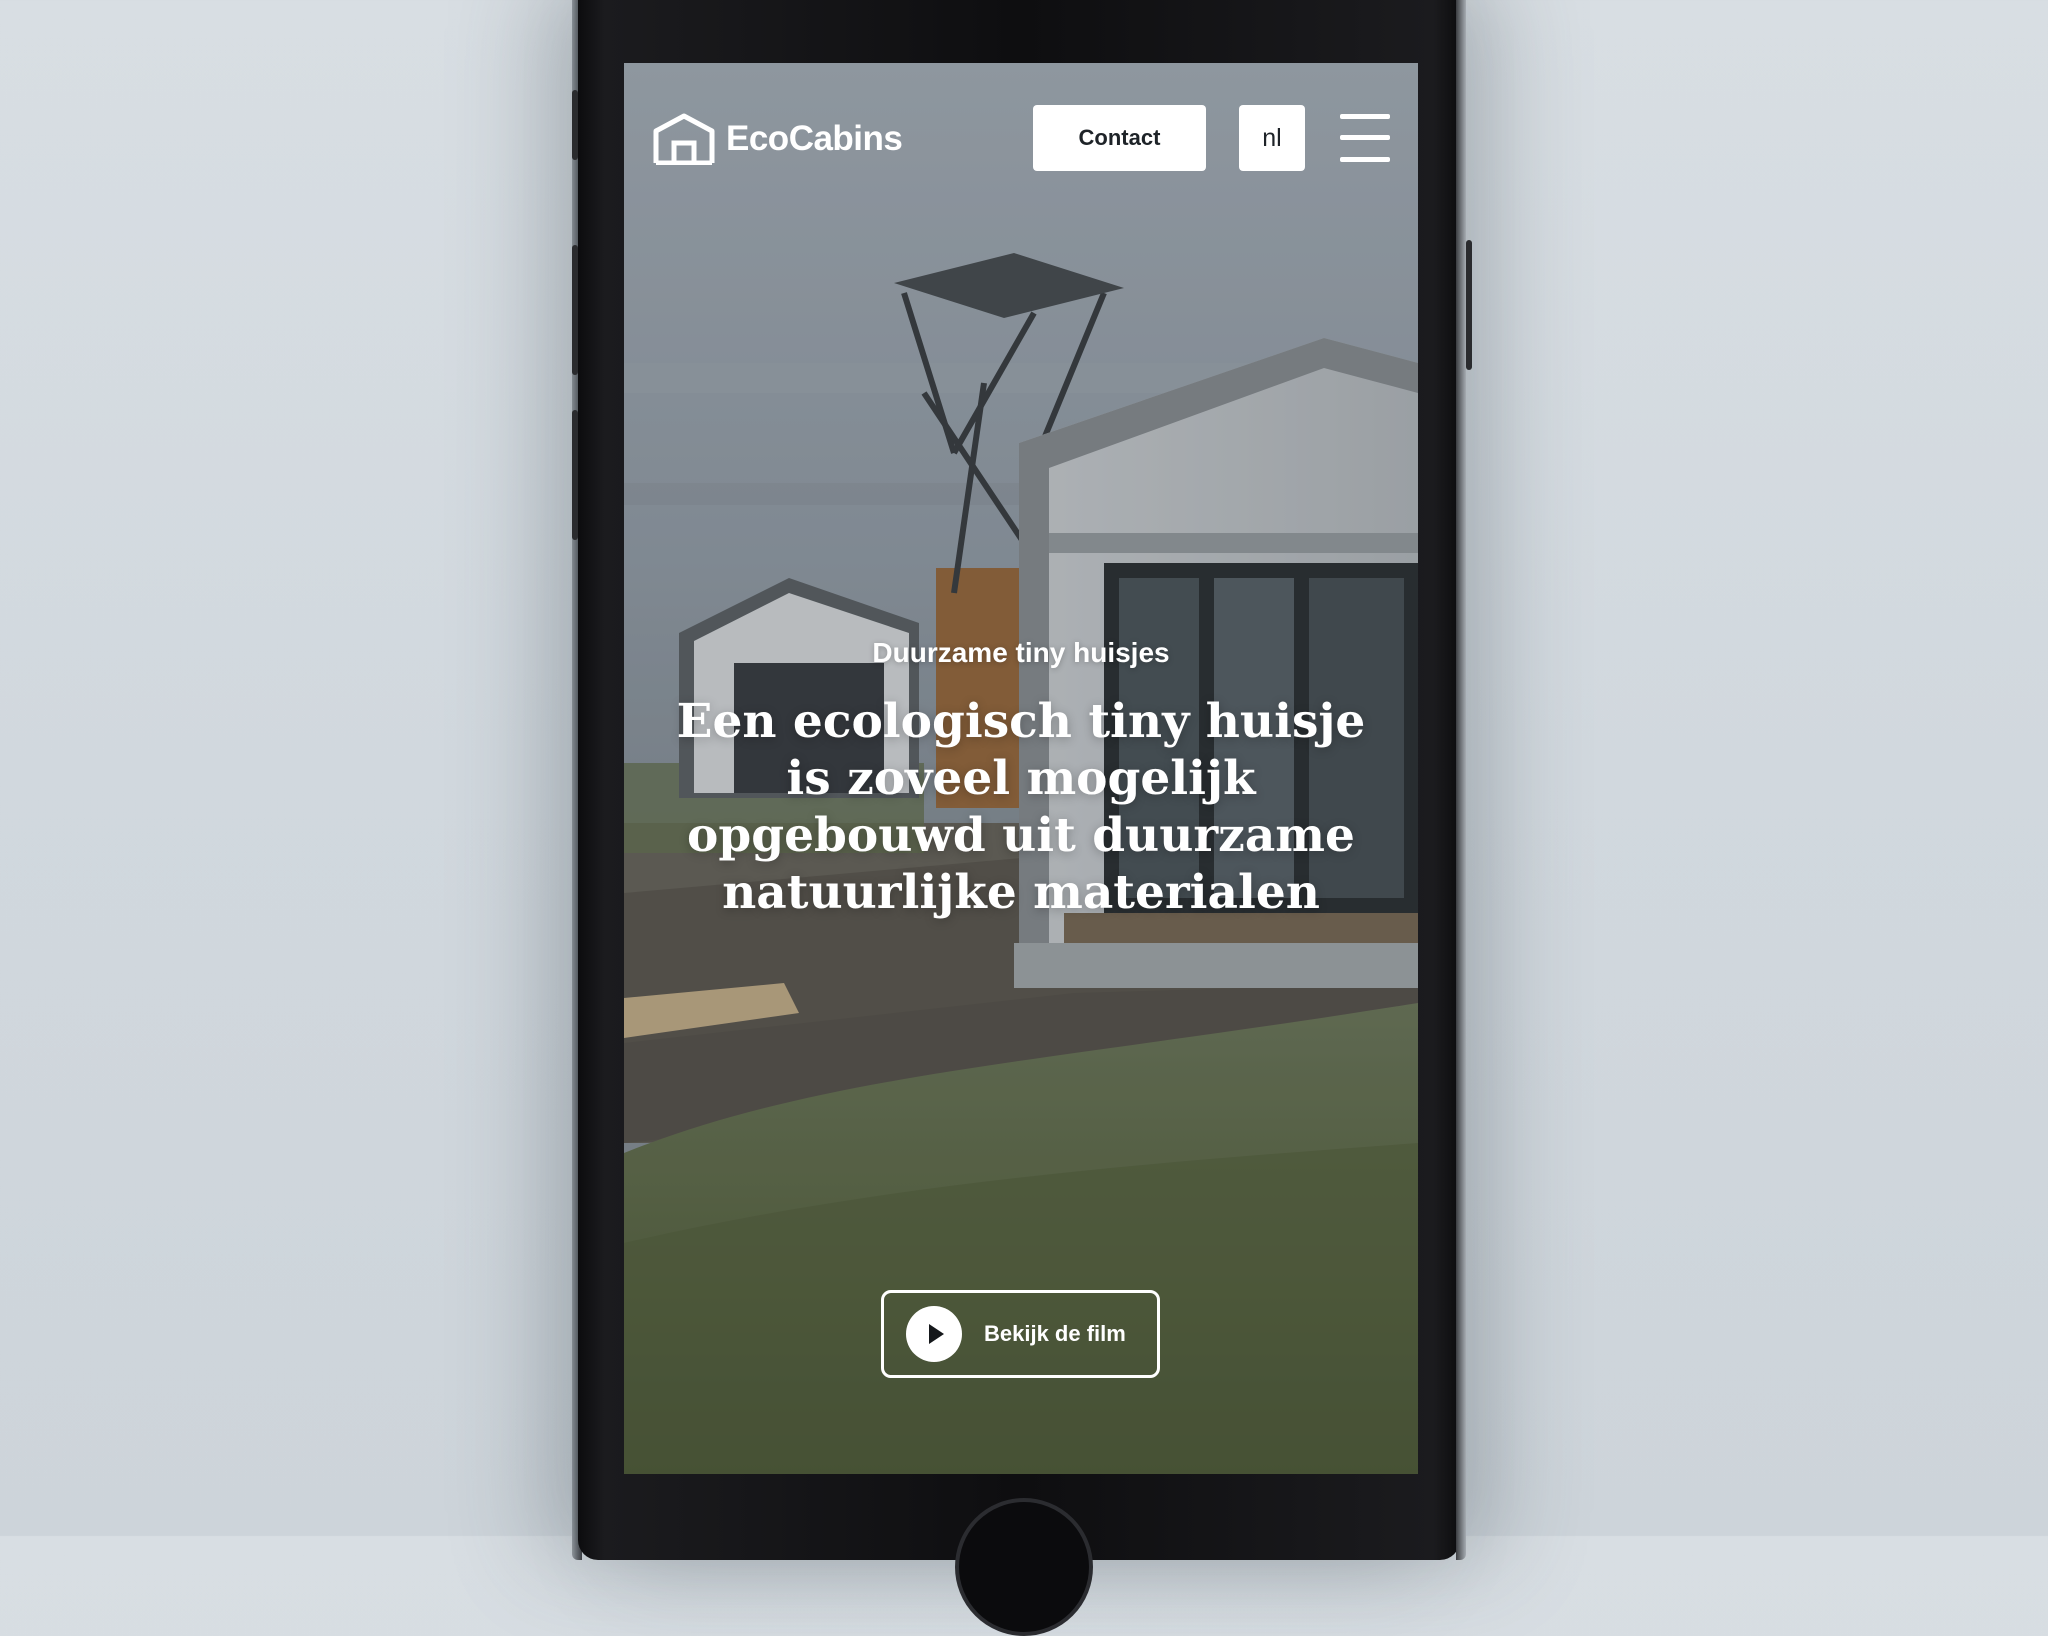 This screenshot has height=1636, width=2048. What do you see at coordinates (814, 138) in the screenshot?
I see `brand-name: EcoCabins` at bounding box center [814, 138].